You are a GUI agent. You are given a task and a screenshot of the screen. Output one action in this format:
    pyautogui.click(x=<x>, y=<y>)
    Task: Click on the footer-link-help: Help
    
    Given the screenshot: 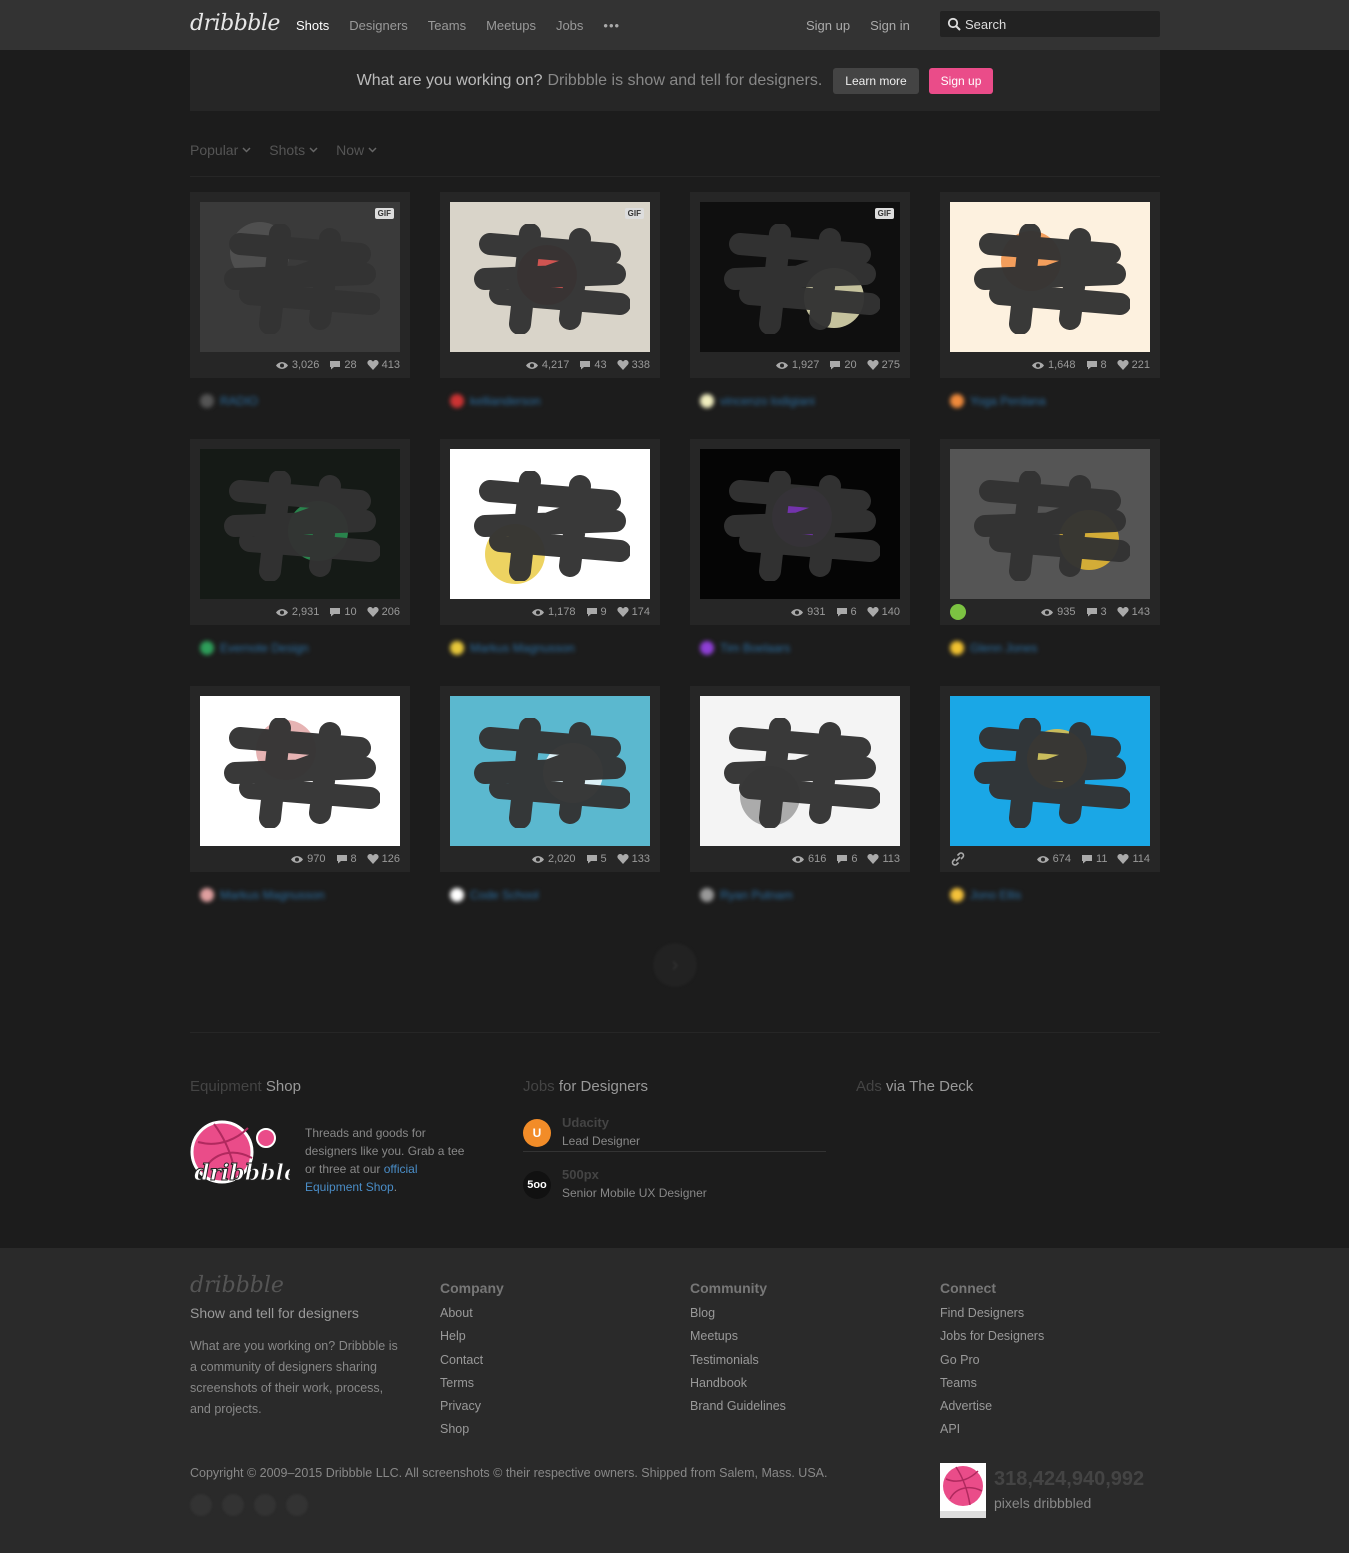 What is the action you would take?
    pyautogui.click(x=472, y=1336)
    